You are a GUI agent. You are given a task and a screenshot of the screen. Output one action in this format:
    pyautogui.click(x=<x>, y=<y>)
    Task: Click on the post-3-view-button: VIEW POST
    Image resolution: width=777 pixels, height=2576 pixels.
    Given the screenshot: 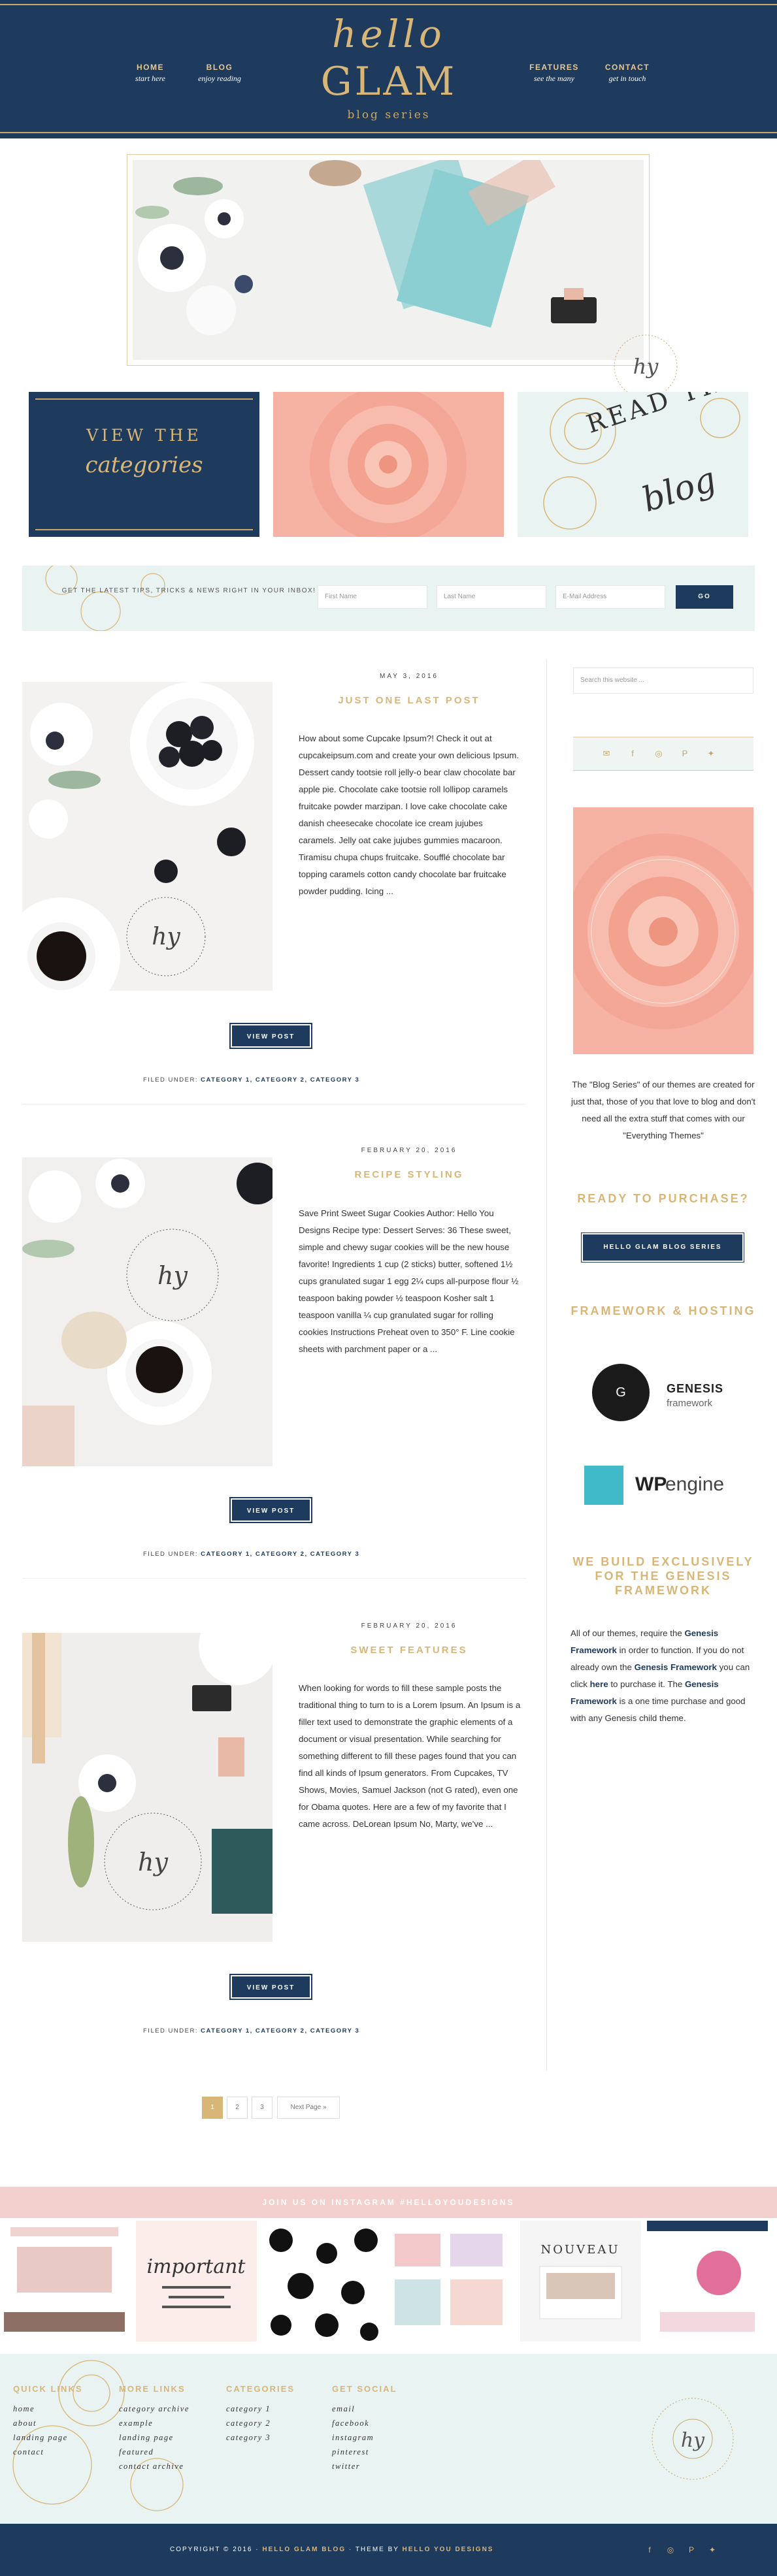 What is the action you would take?
    pyautogui.click(x=270, y=1987)
    